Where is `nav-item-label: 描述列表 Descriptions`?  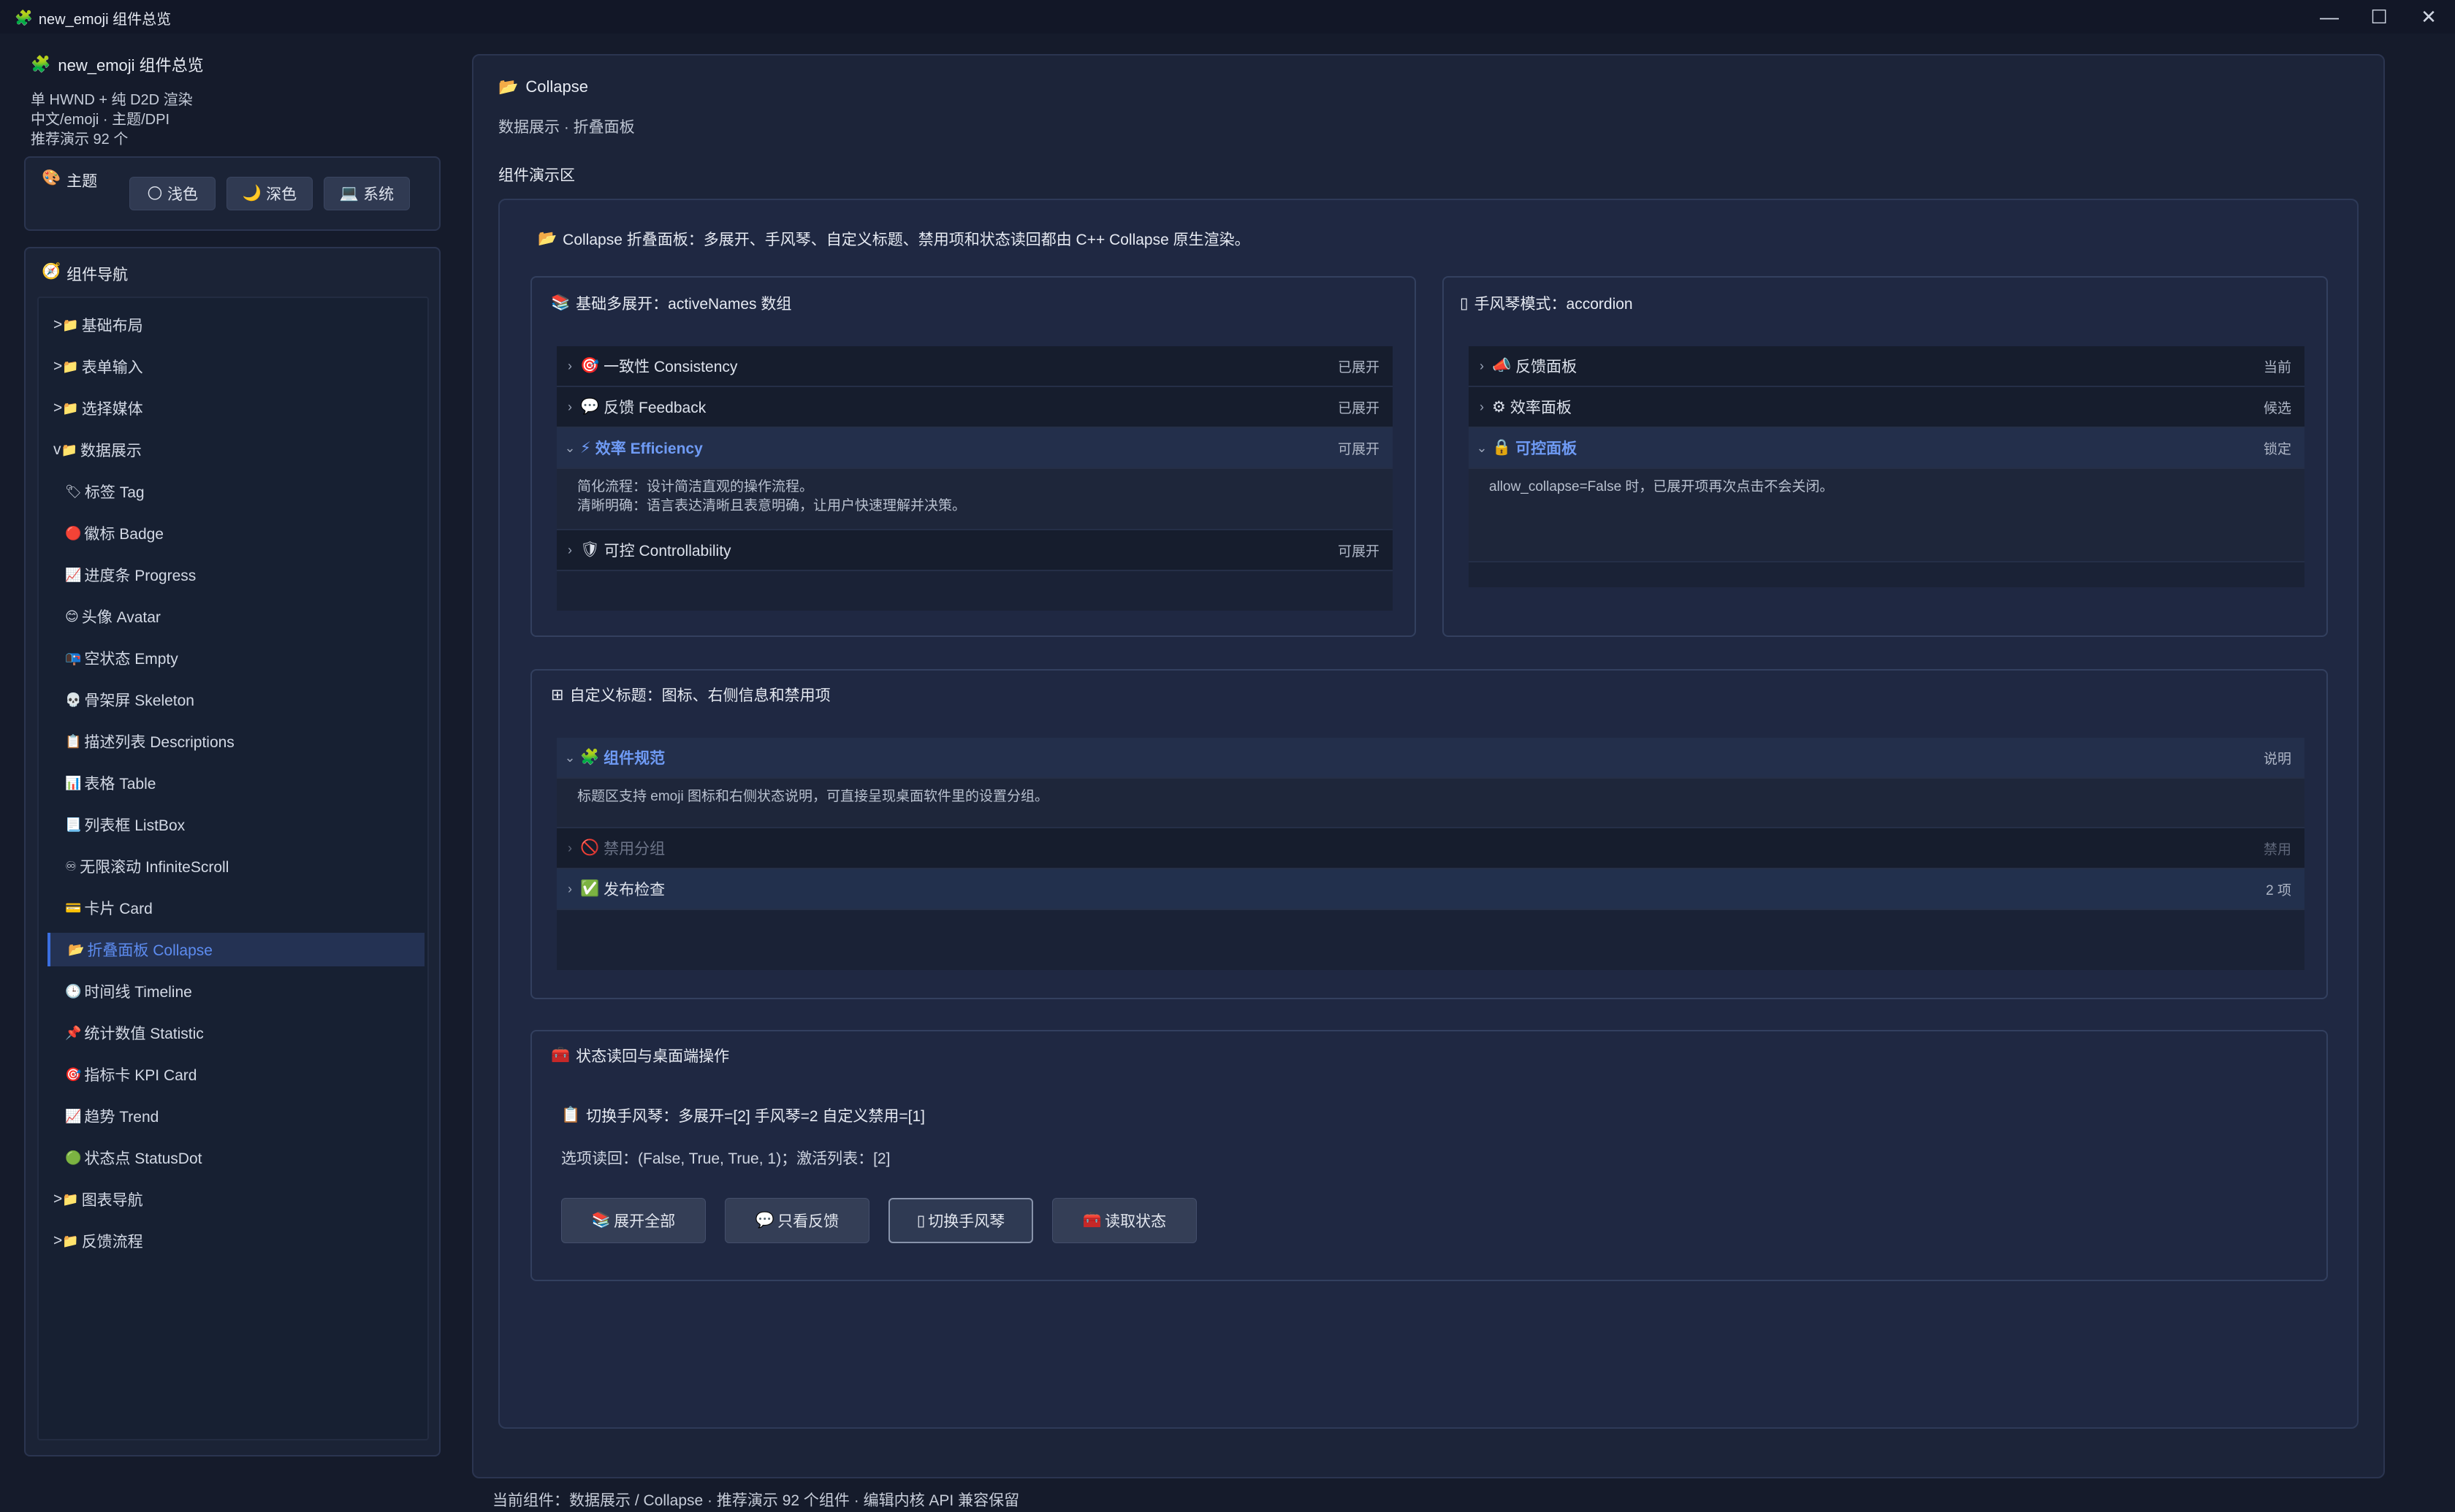 nav-item-label: 描述列表 Descriptions is located at coordinates (159, 742).